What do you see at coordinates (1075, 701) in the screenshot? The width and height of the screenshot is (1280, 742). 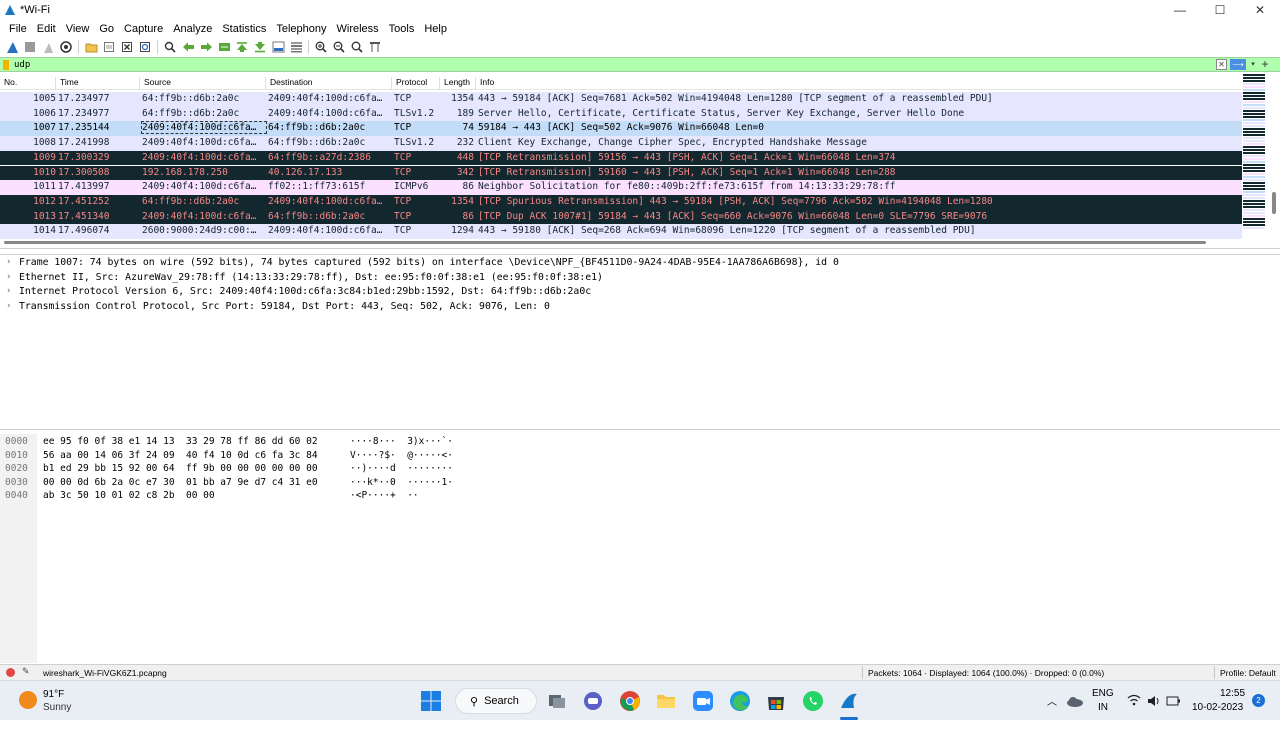 I see `cloud-onedrive-icon` at bounding box center [1075, 701].